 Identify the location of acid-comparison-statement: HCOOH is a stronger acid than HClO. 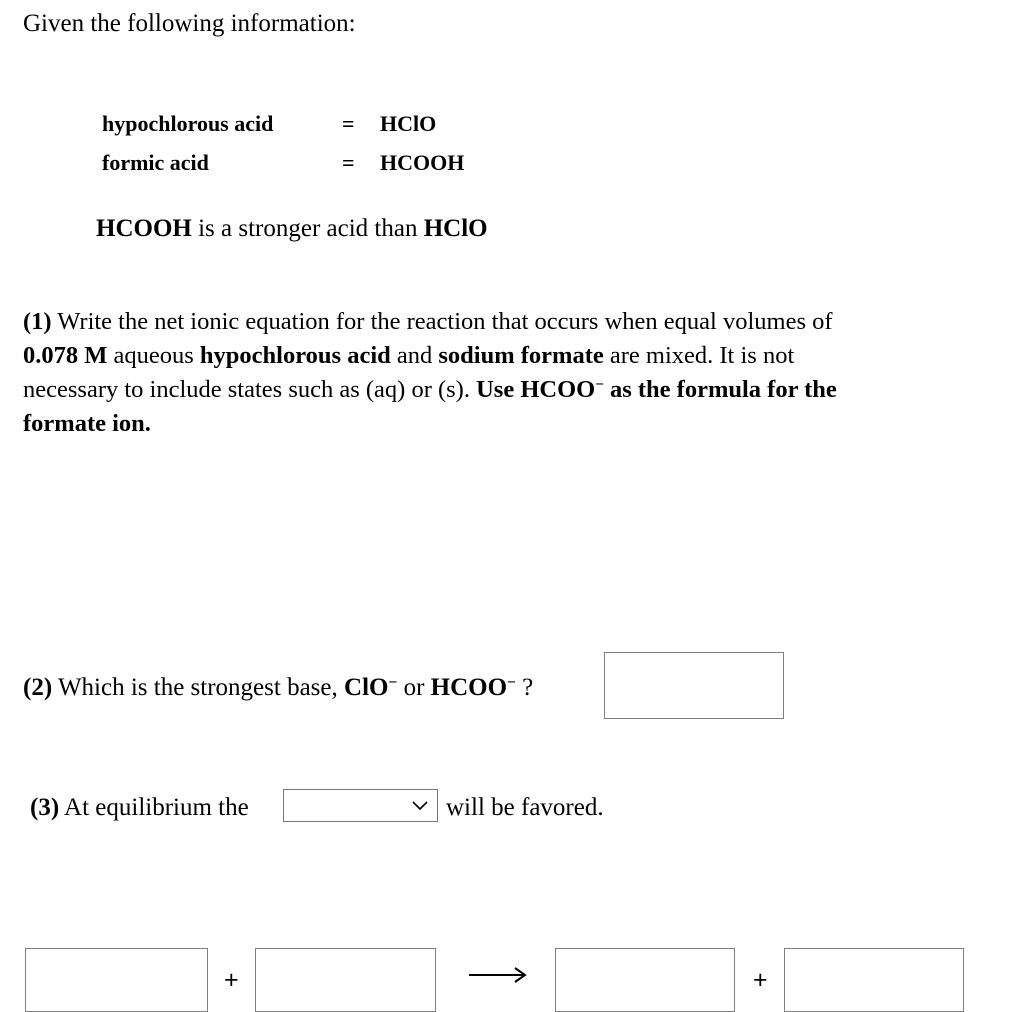
(292, 229).